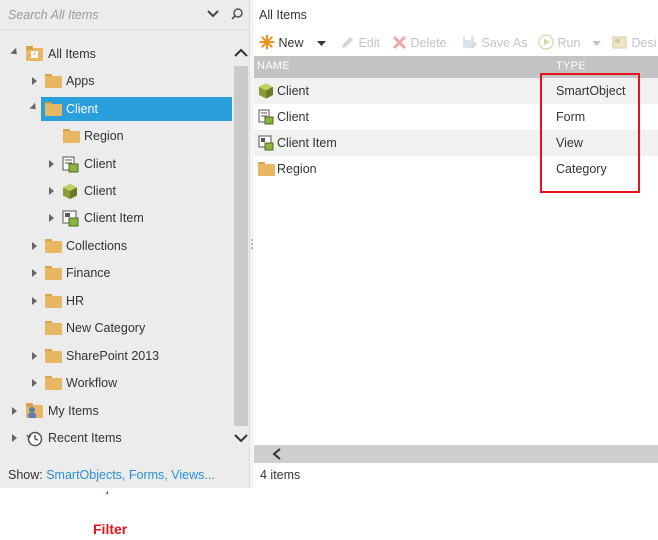 Image resolution: width=658 pixels, height=540 pixels. Describe the element at coordinates (107, 492) in the screenshot. I see `filter-arrow-icon` at that location.